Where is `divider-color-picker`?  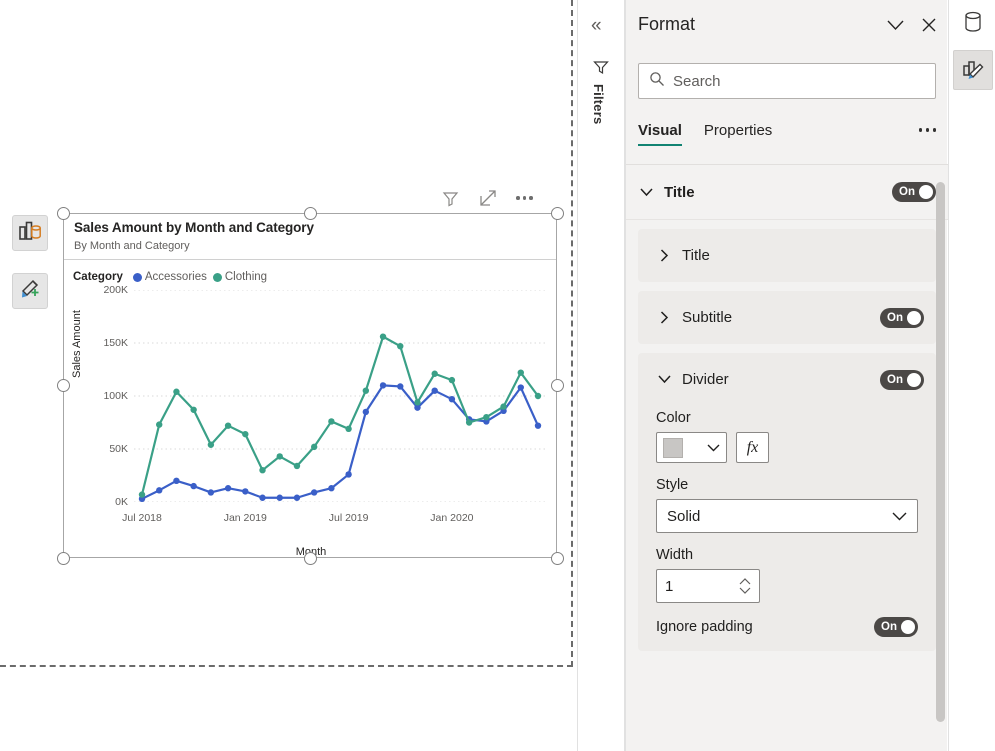
divider-color-picker is located at coordinates (691, 447).